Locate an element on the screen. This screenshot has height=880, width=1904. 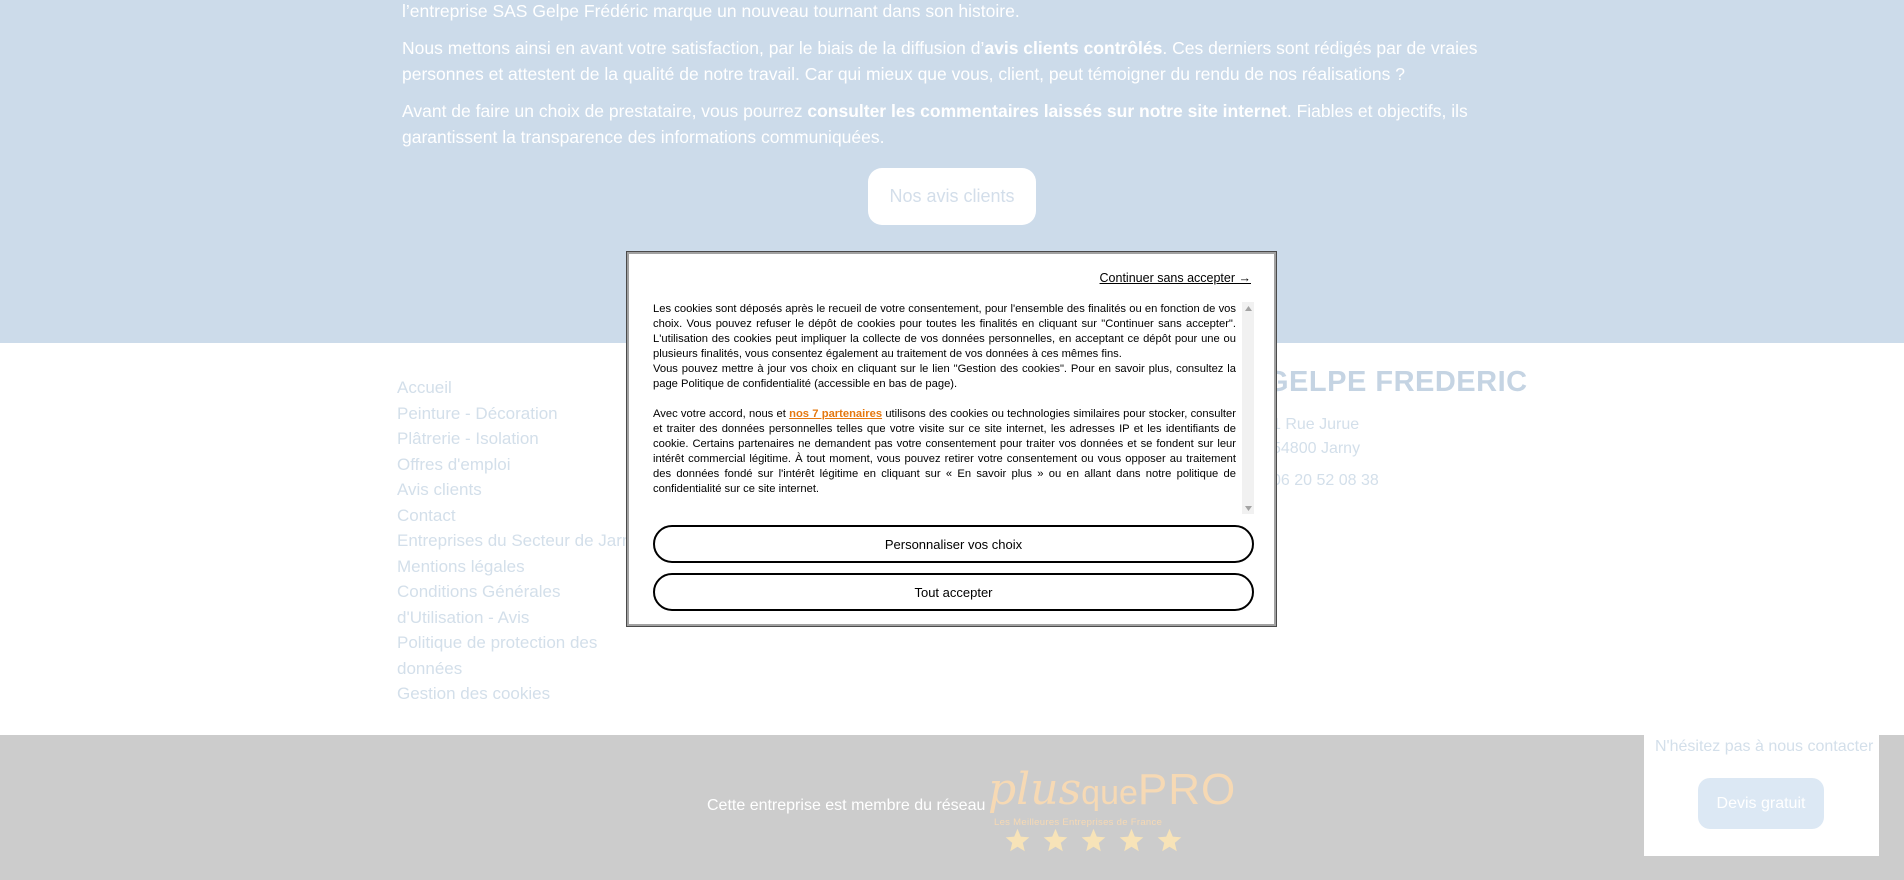
rating-stars is located at coordinates (1093, 840).